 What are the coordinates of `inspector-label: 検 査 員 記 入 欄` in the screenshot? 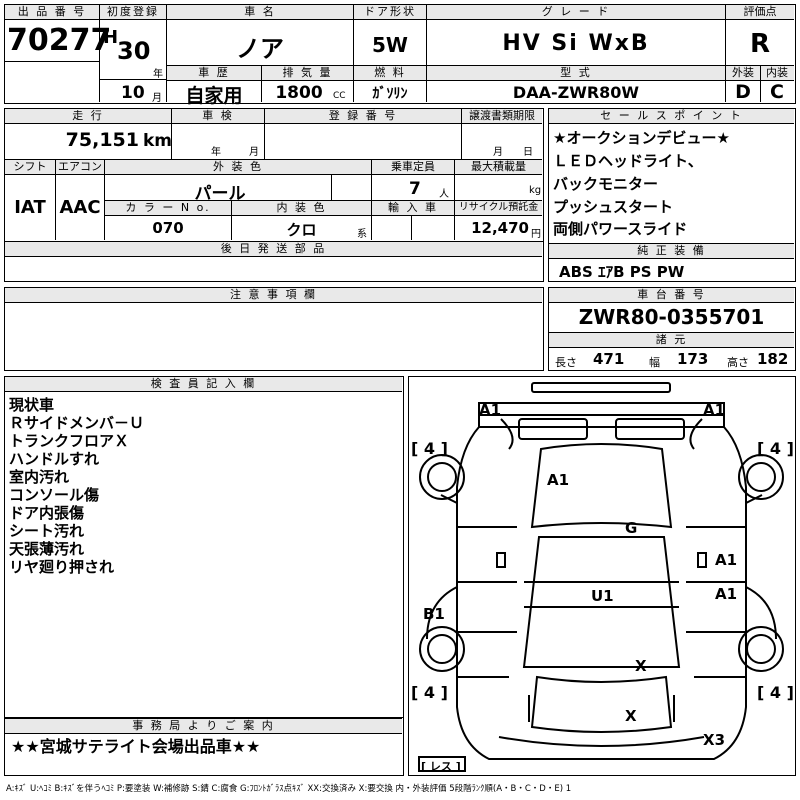 It's located at (203, 384).